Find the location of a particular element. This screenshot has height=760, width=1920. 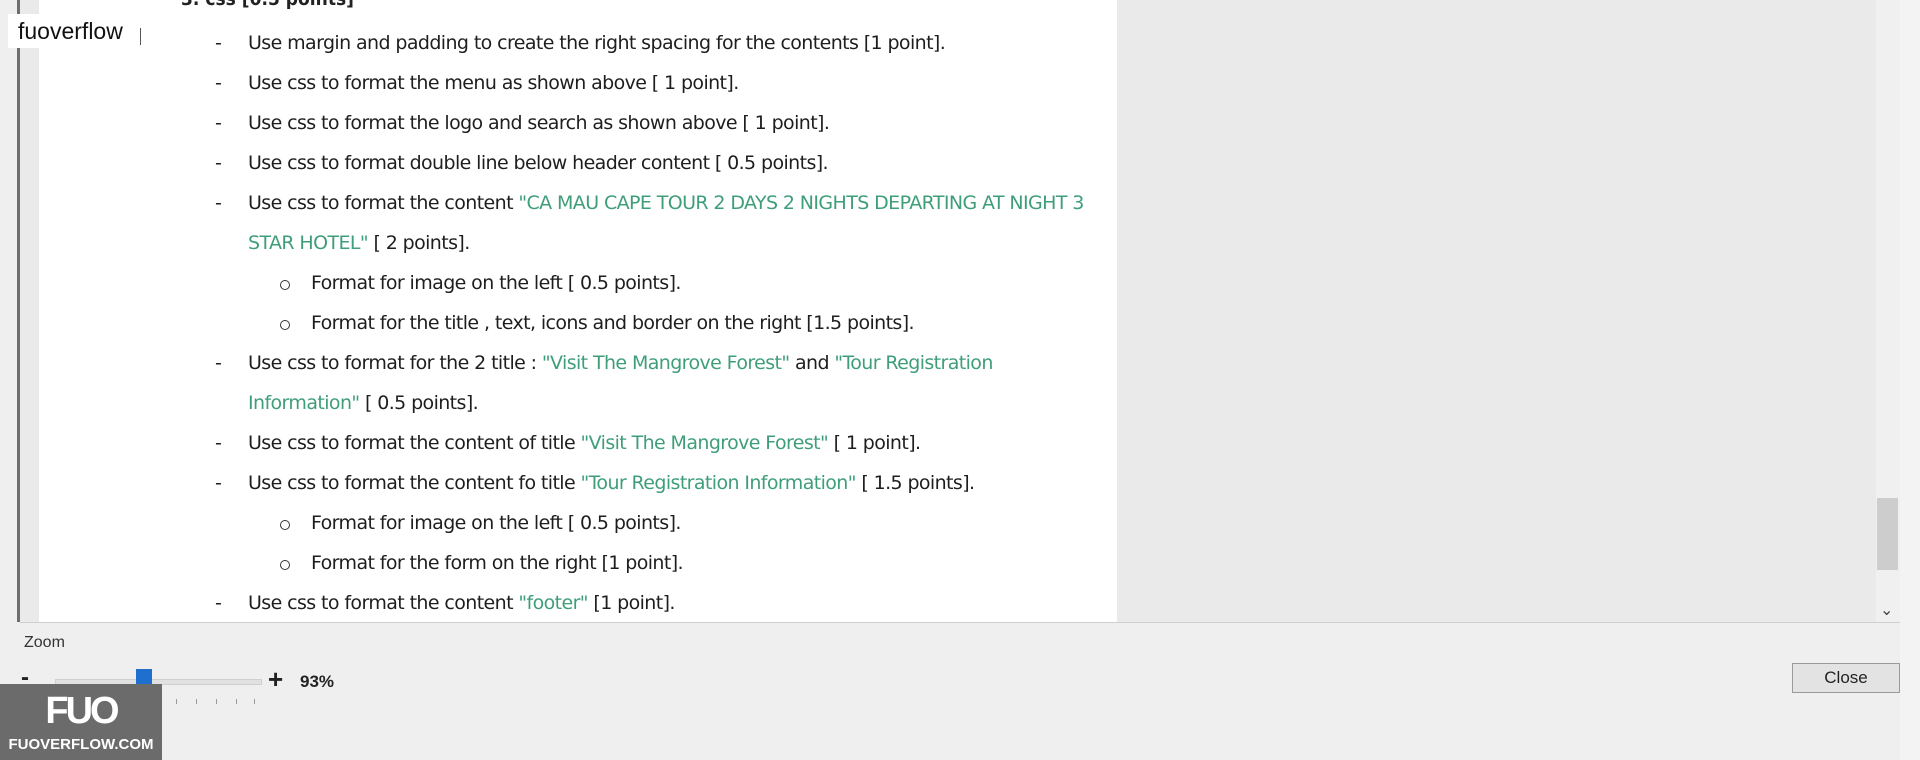

zoom-in-button: + is located at coordinates (275, 679).